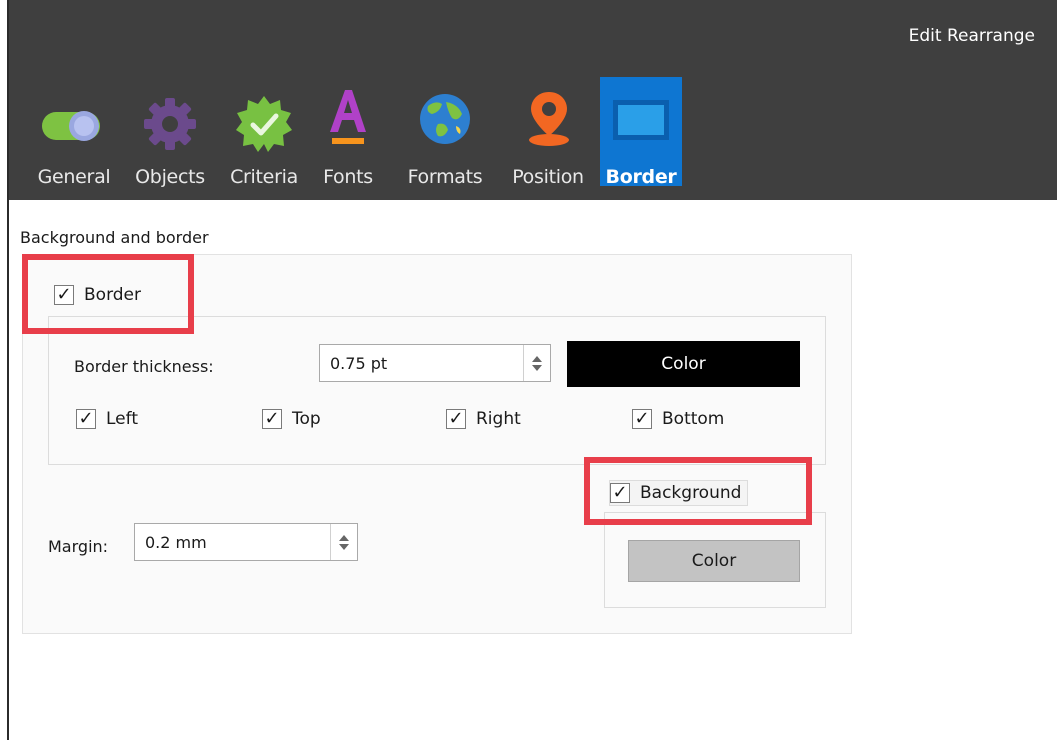  I want to click on tab-label: Criteria, so click(264, 177).